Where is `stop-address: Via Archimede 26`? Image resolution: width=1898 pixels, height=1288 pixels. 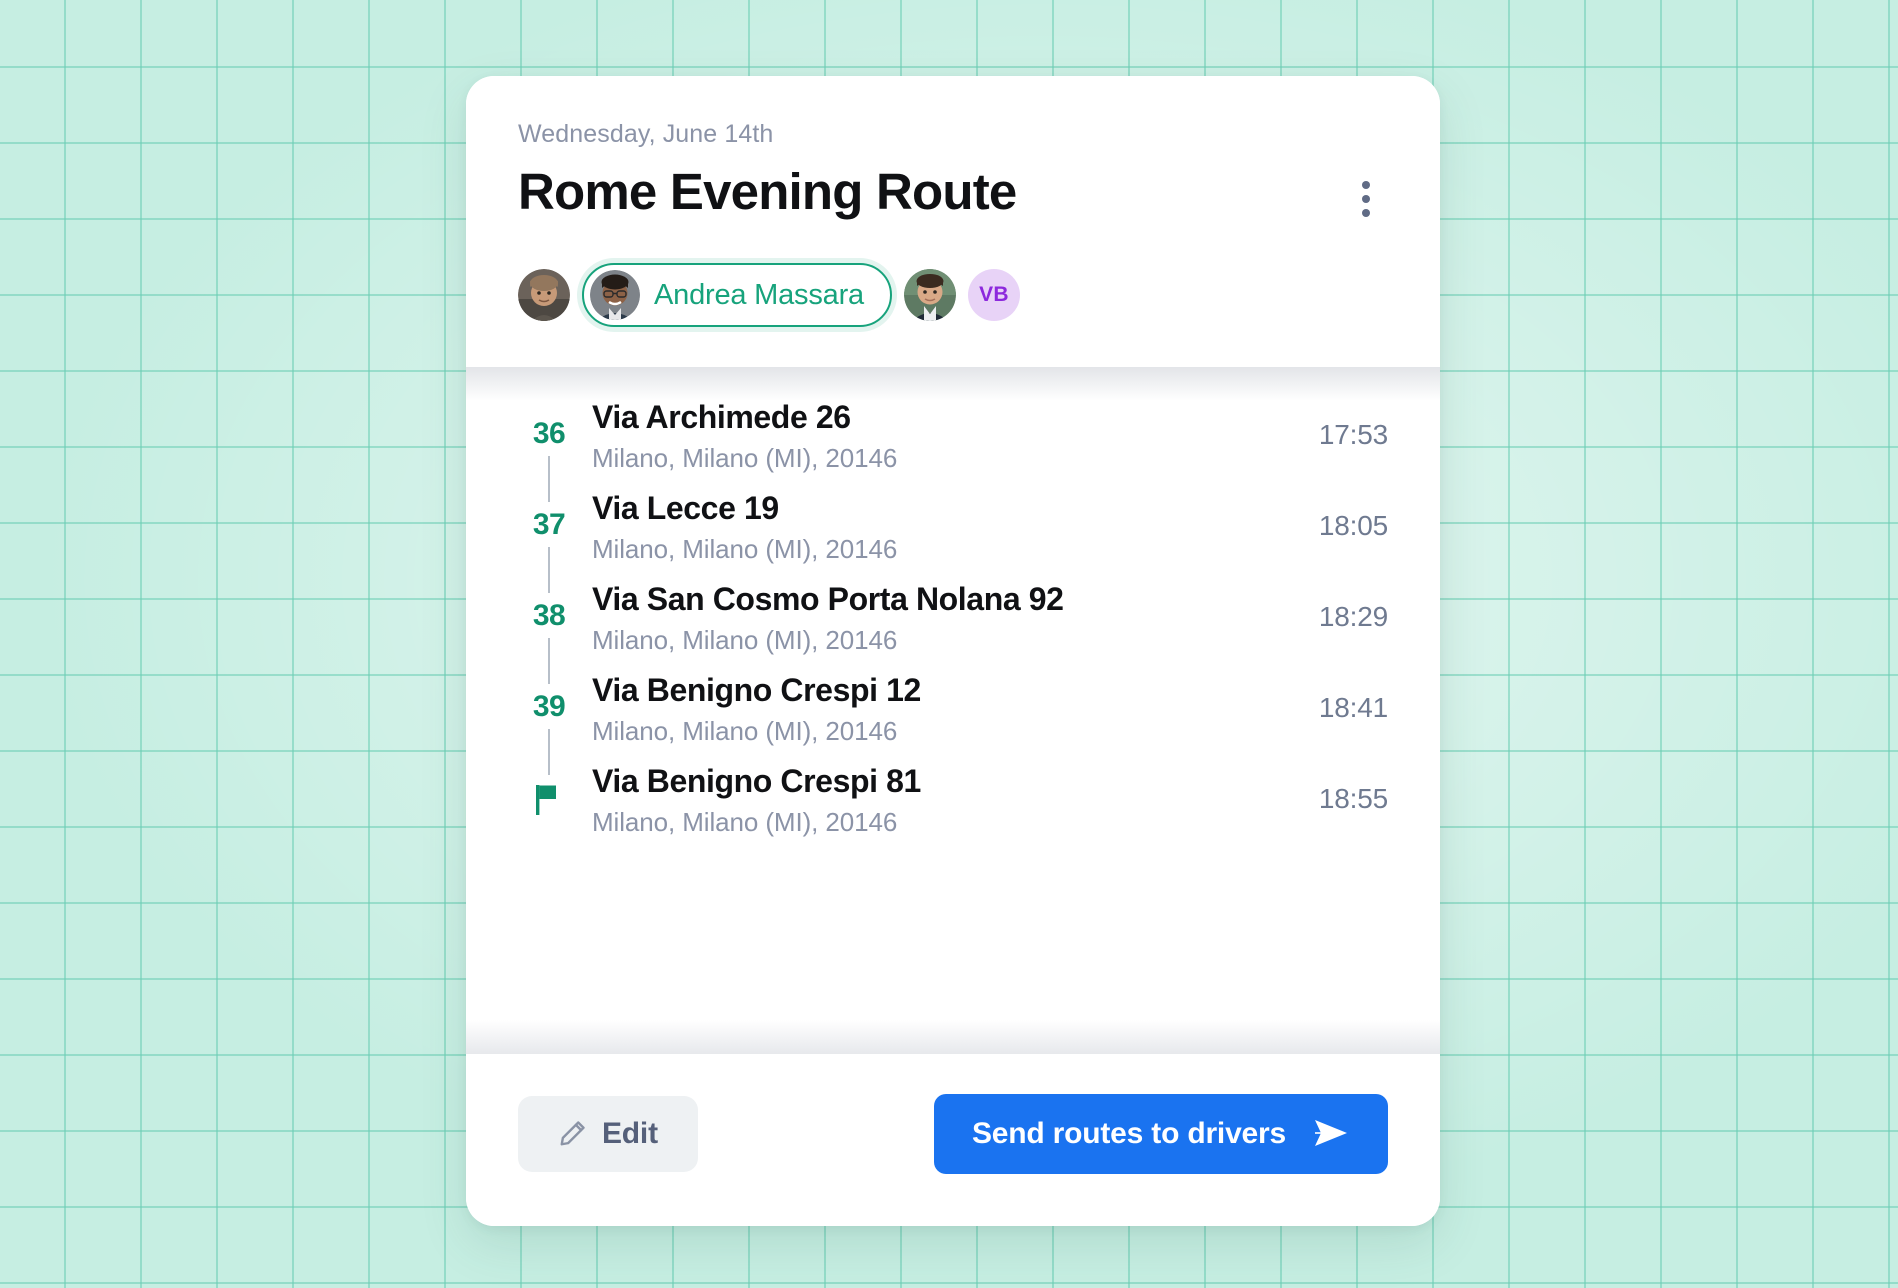
stop-address: Via Archimede 26 is located at coordinates (721, 417).